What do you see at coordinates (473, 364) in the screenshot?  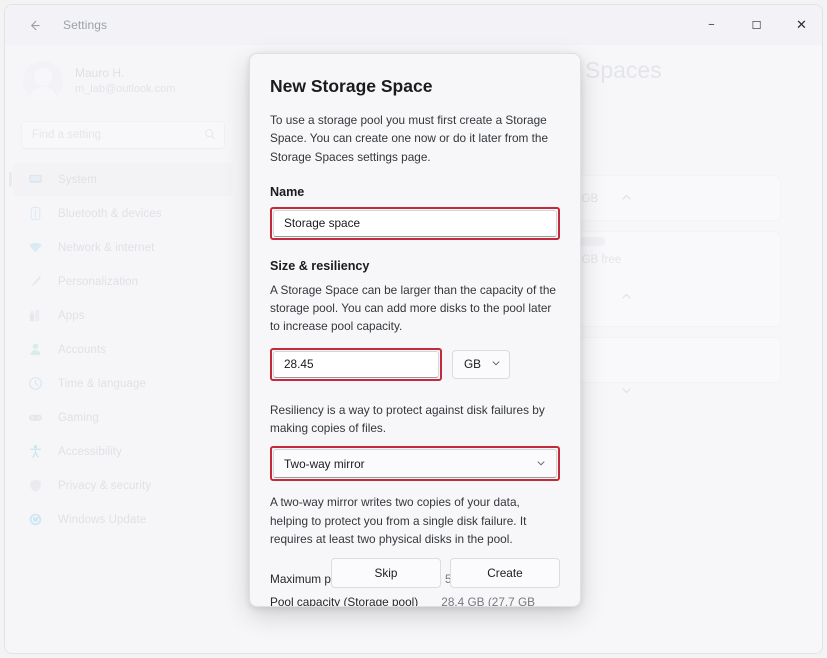 I see `unit-select-value: GB` at bounding box center [473, 364].